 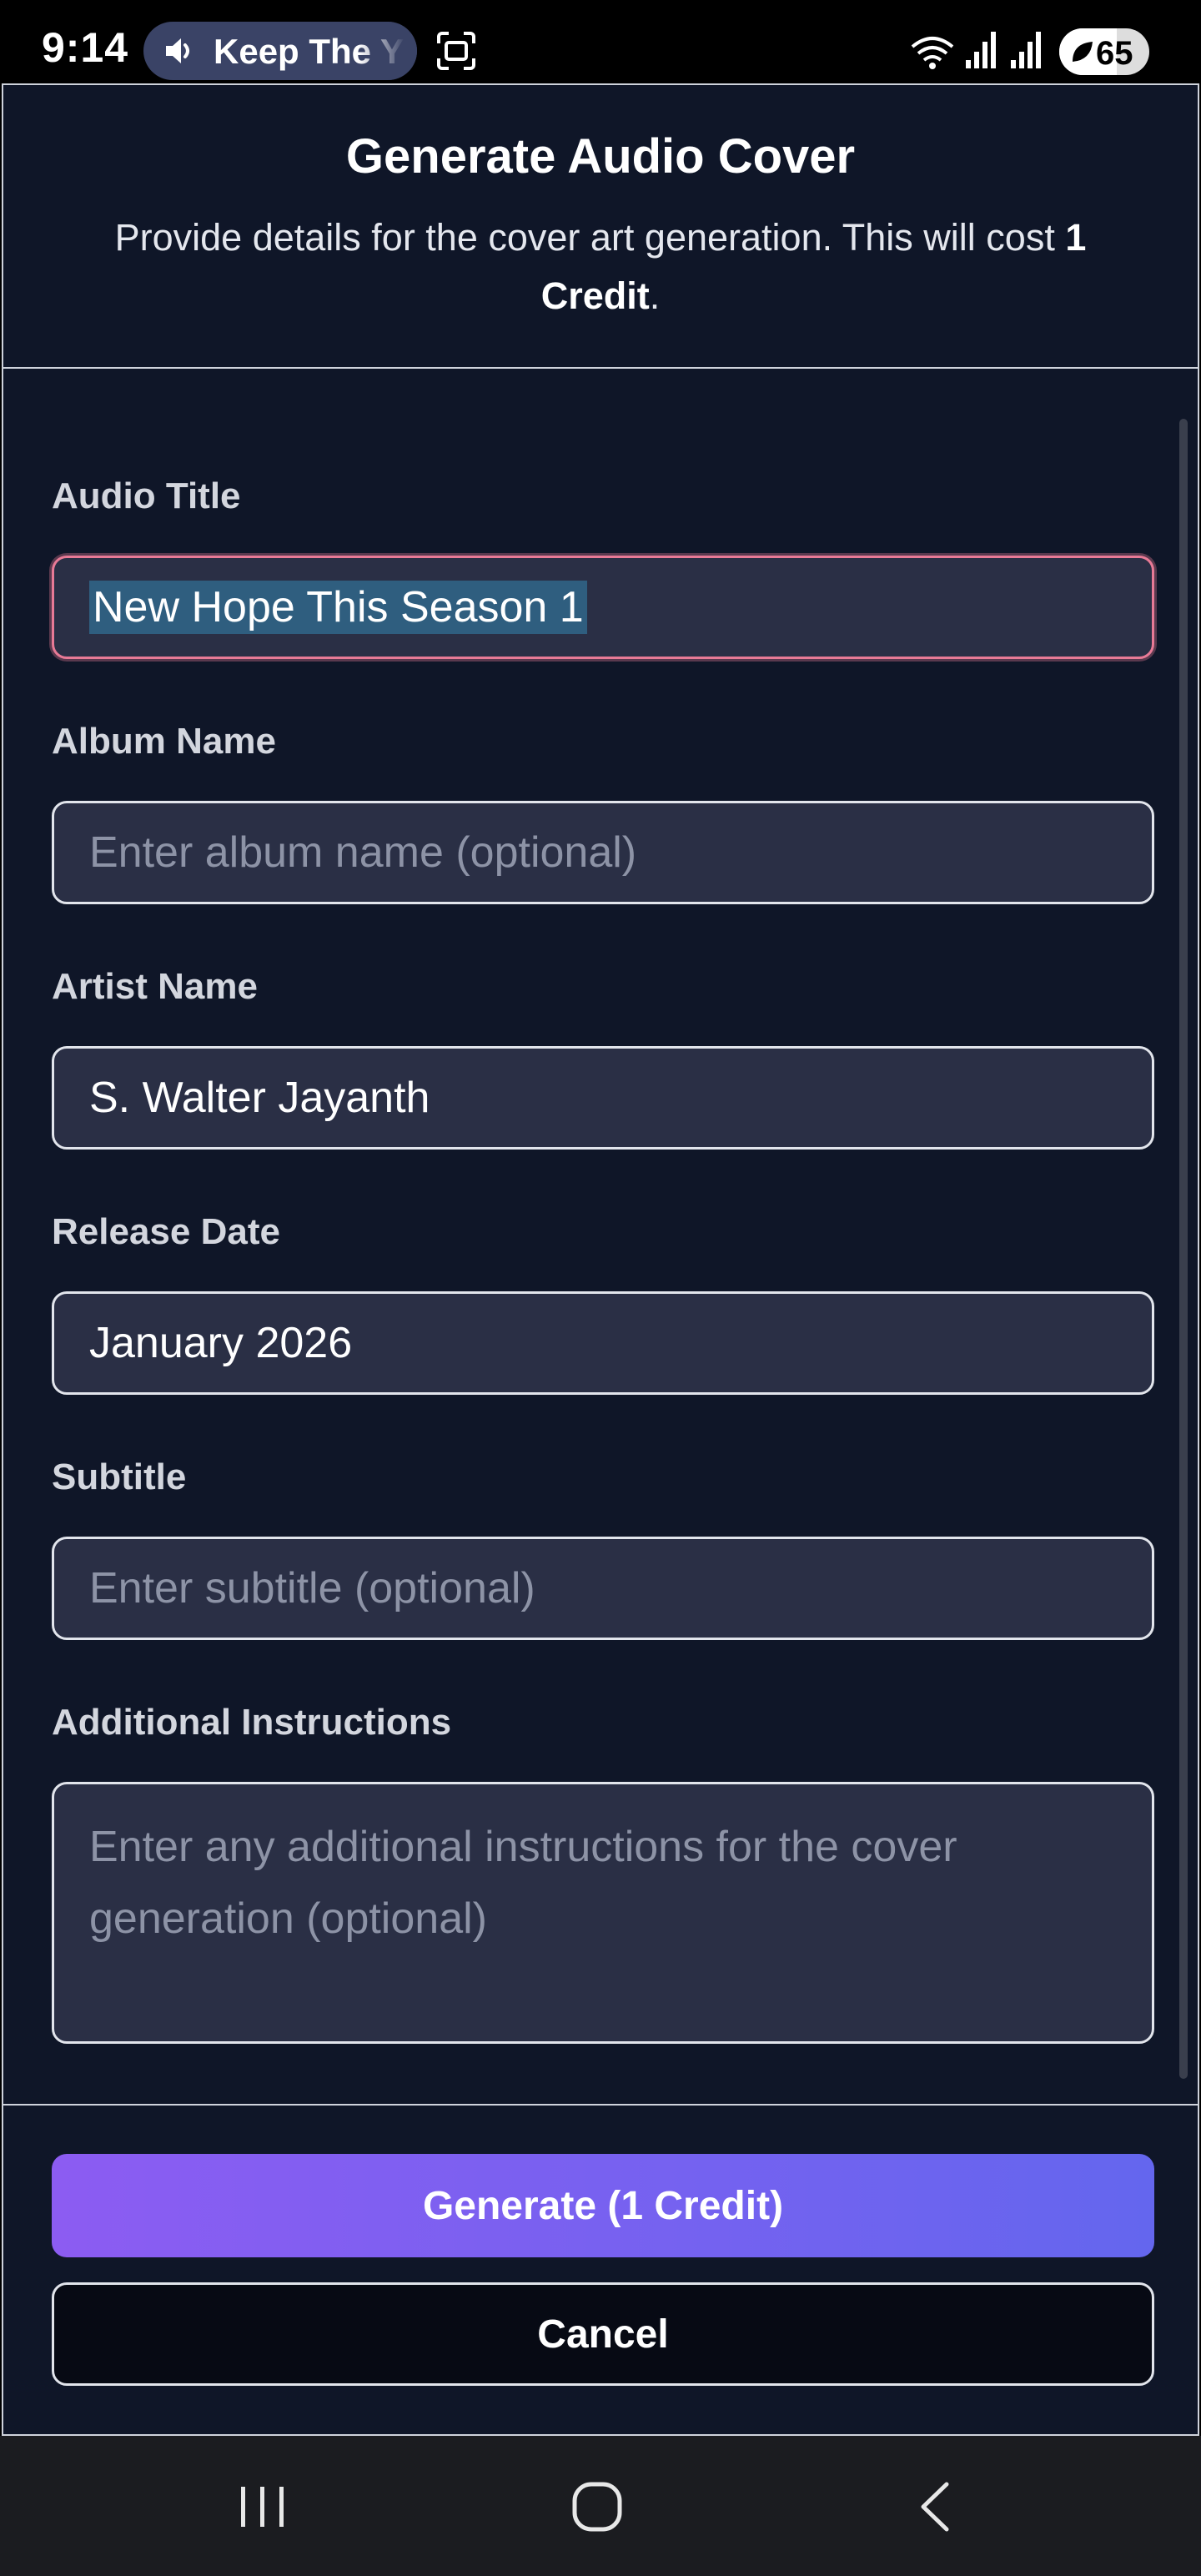 I want to click on subtitle-label: Subtitle, so click(x=120, y=1477).